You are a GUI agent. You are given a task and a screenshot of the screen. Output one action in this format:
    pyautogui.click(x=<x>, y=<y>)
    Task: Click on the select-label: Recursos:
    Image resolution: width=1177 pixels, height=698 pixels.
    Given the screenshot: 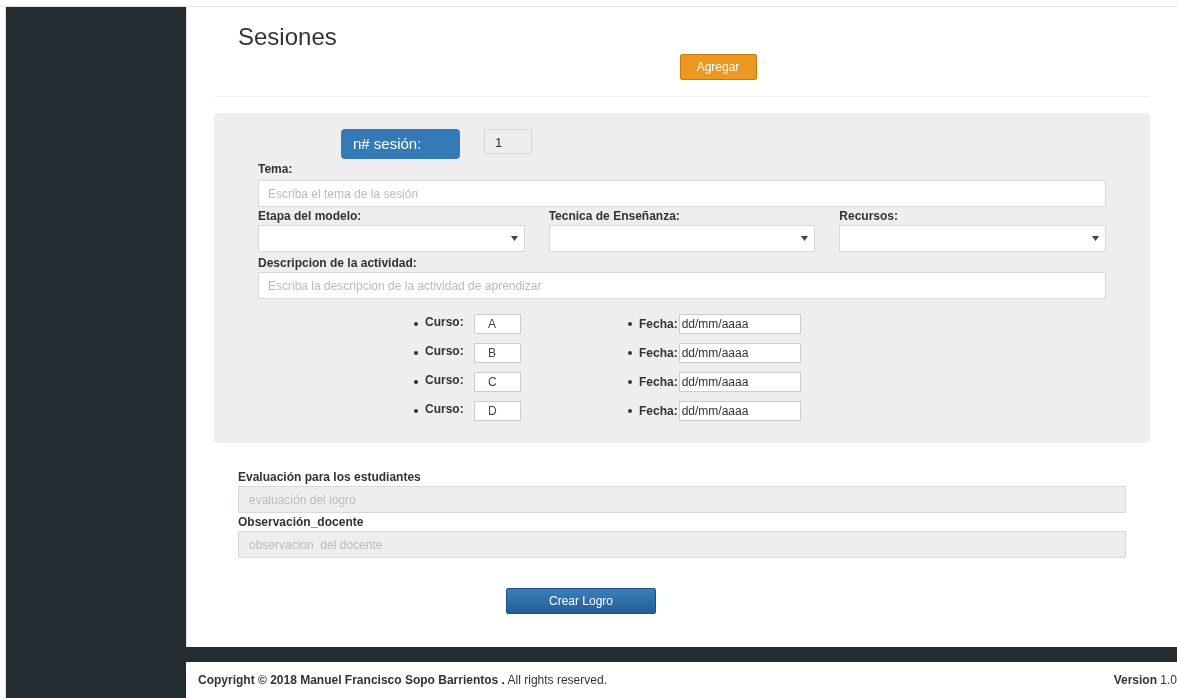 What is the action you would take?
    pyautogui.click(x=868, y=216)
    